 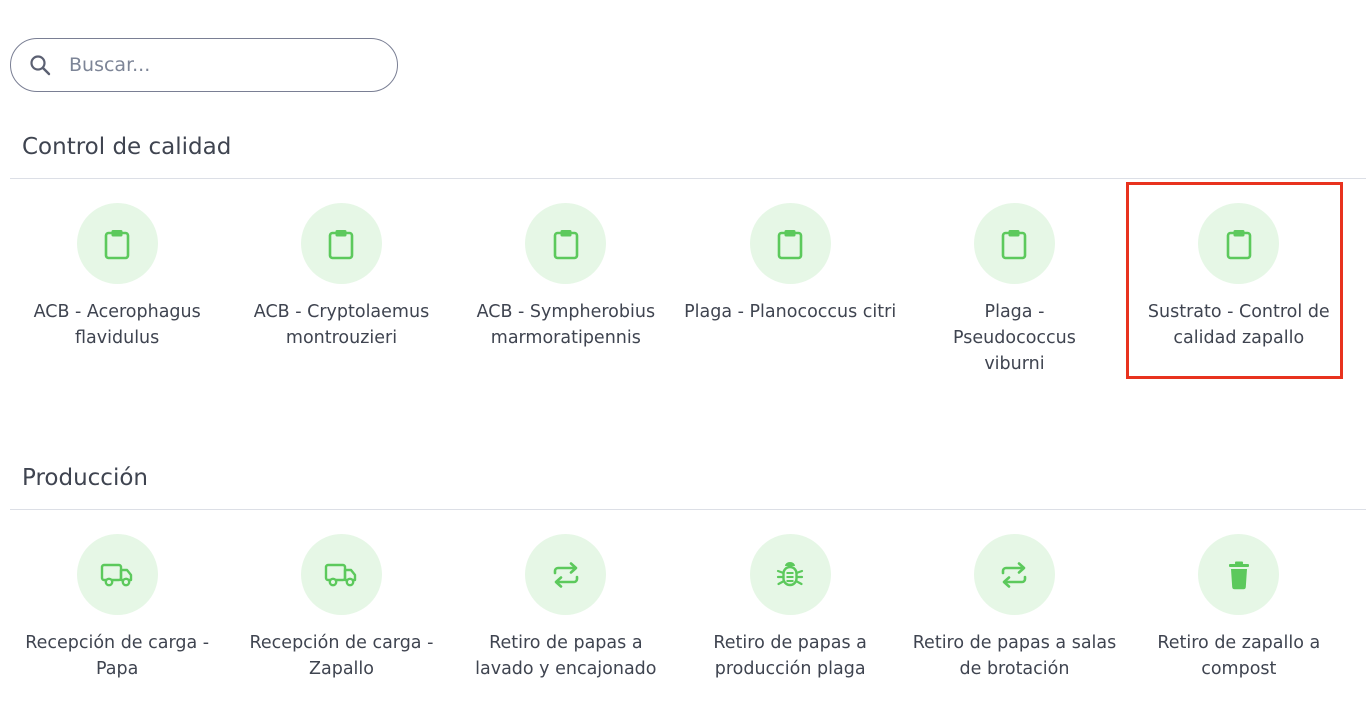 What do you see at coordinates (341, 325) in the screenshot?
I see `tile-label: ACB - Cryptolaemus montrouzieri` at bounding box center [341, 325].